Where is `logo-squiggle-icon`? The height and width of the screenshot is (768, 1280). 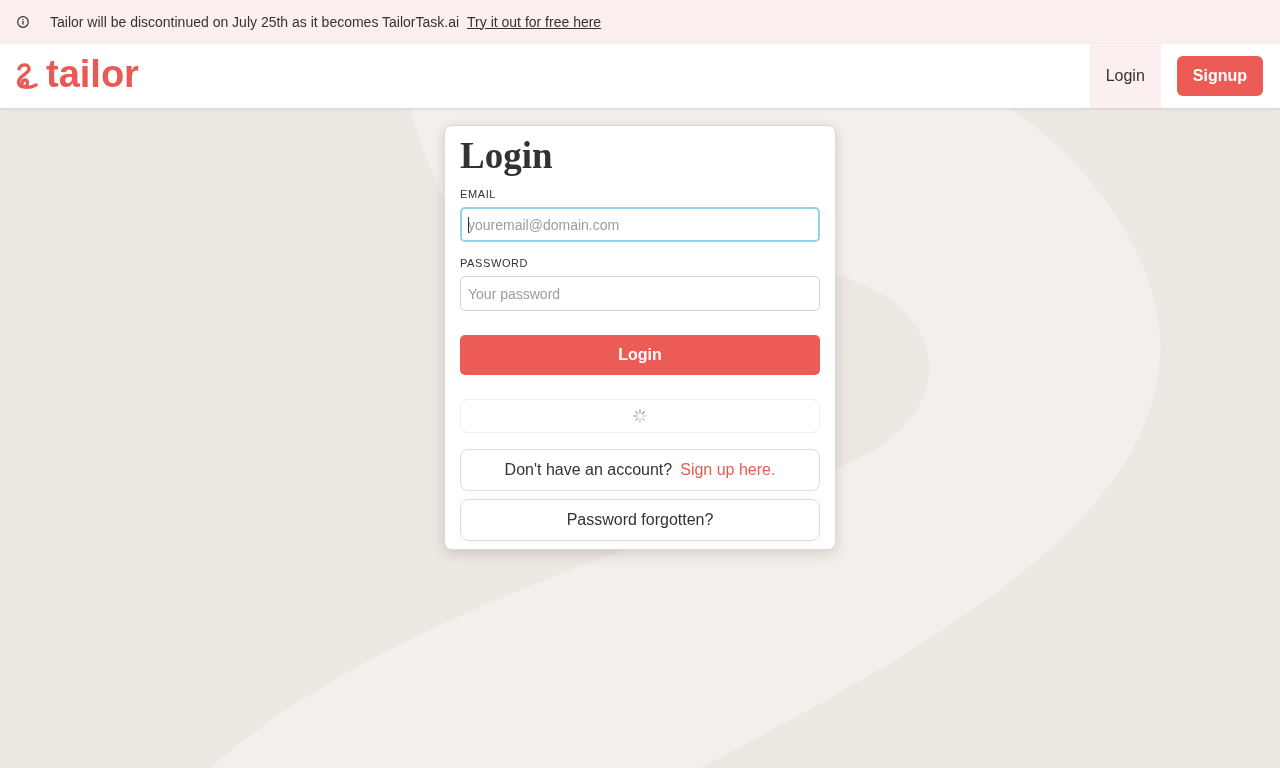 logo-squiggle-icon is located at coordinates (27, 76).